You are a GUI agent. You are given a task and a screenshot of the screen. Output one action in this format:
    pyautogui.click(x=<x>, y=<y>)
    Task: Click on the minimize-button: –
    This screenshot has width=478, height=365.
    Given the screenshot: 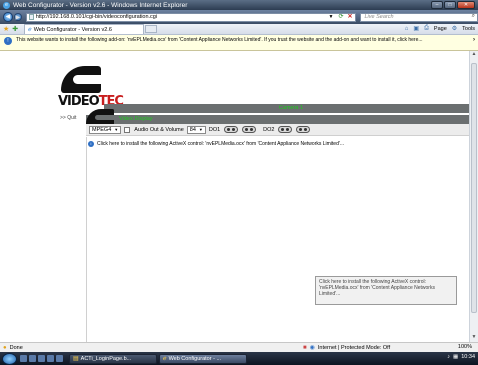 What is the action you would take?
    pyautogui.click(x=437, y=5)
    